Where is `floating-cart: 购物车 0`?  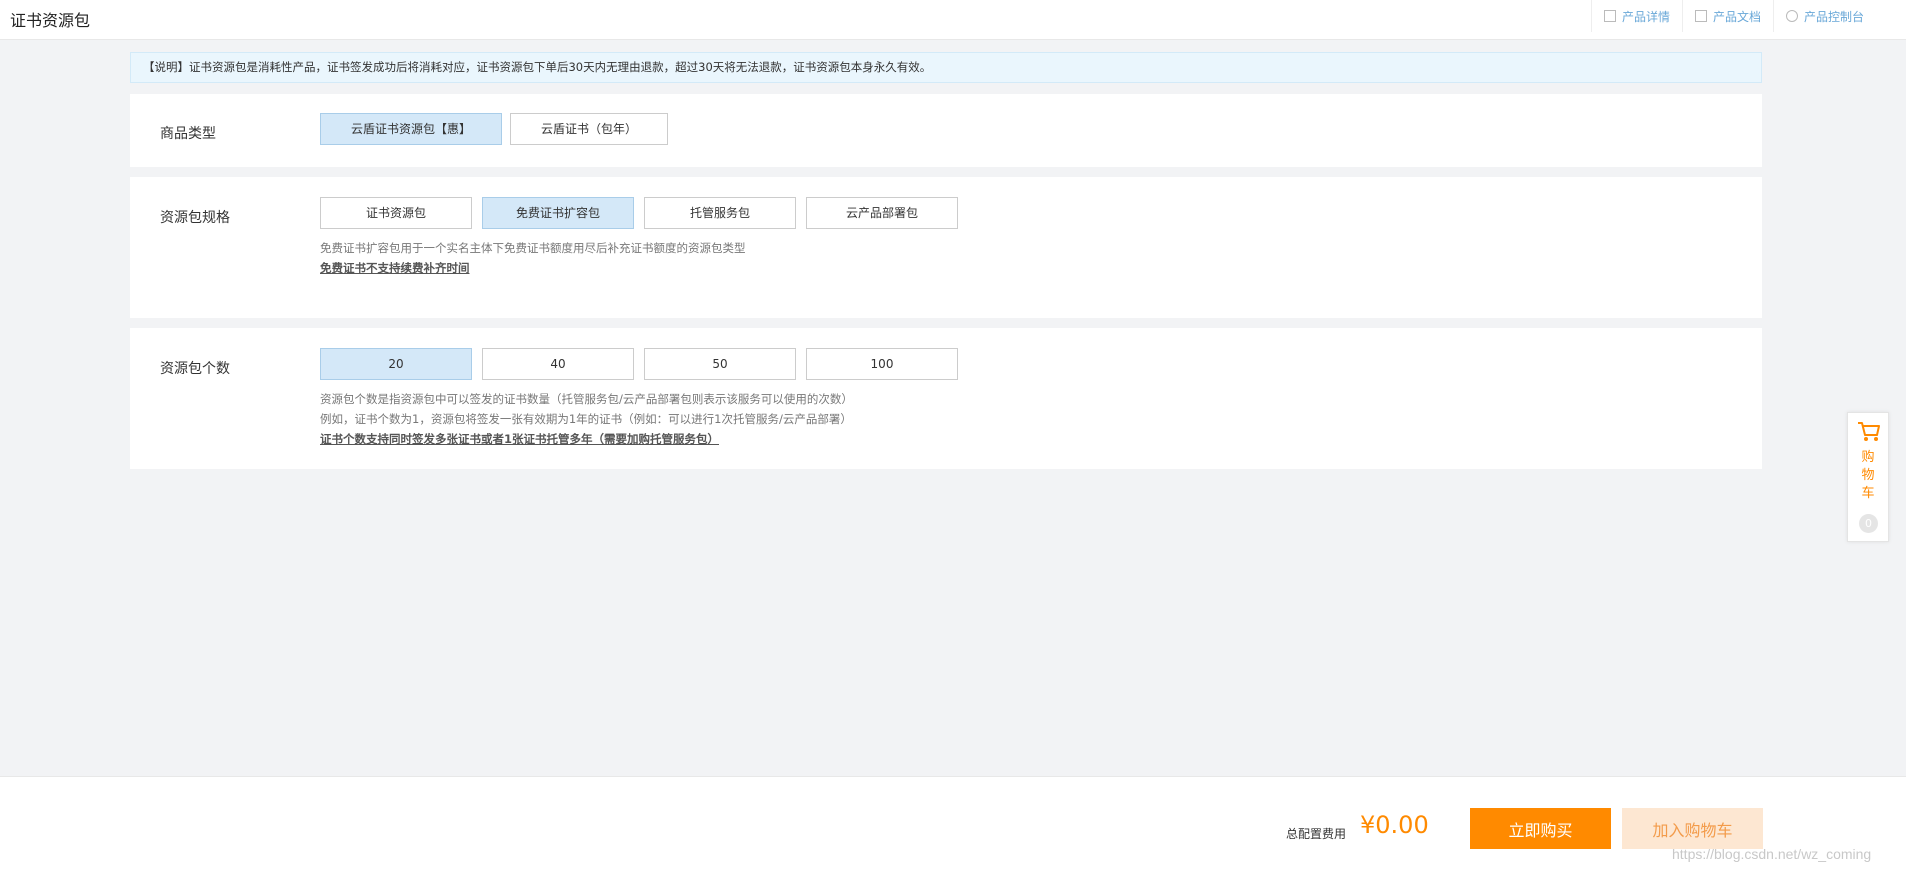 floating-cart: 购物车 0 is located at coordinates (1868, 477).